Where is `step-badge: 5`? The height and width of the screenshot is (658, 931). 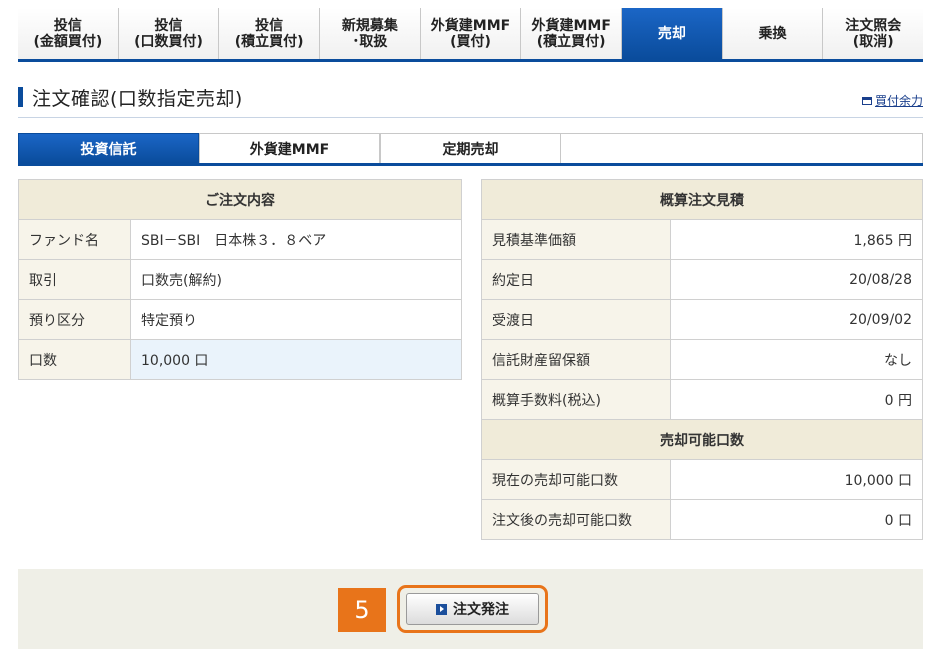 step-badge: 5 is located at coordinates (362, 610).